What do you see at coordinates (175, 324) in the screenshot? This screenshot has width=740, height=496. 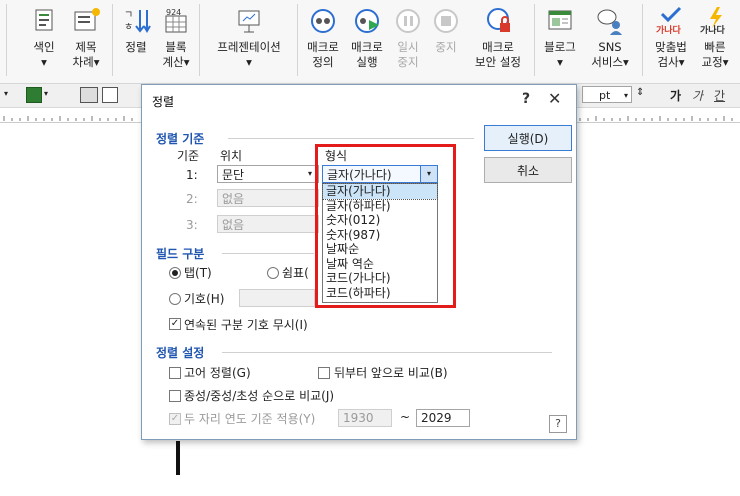 I see `ignore-consecutive-checkbox: ✓` at bounding box center [175, 324].